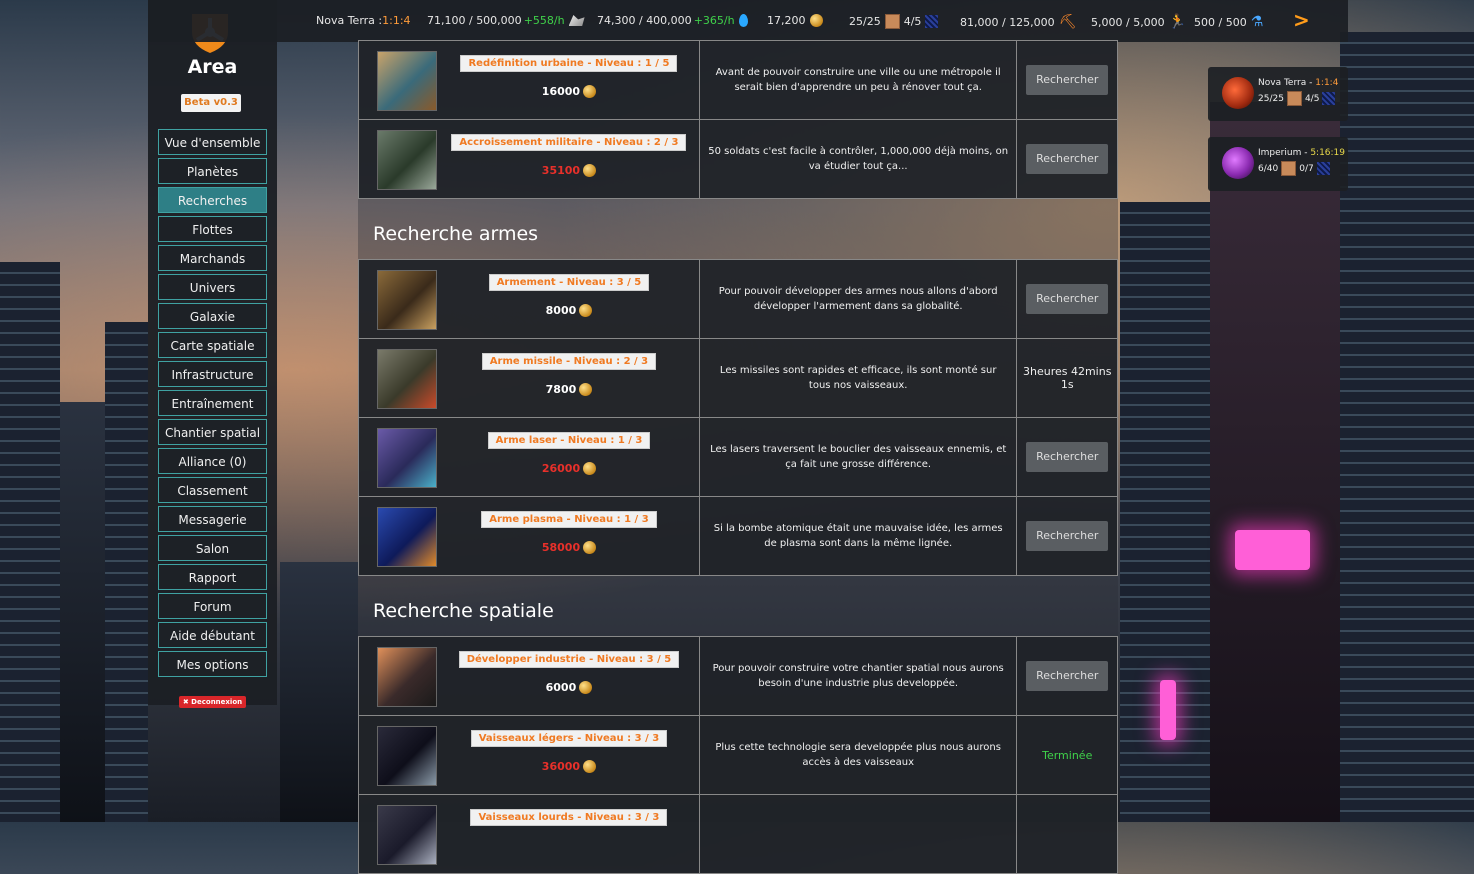  Describe the element at coordinates (569, 766) in the screenshot. I see `research-cost: 36000` at that location.